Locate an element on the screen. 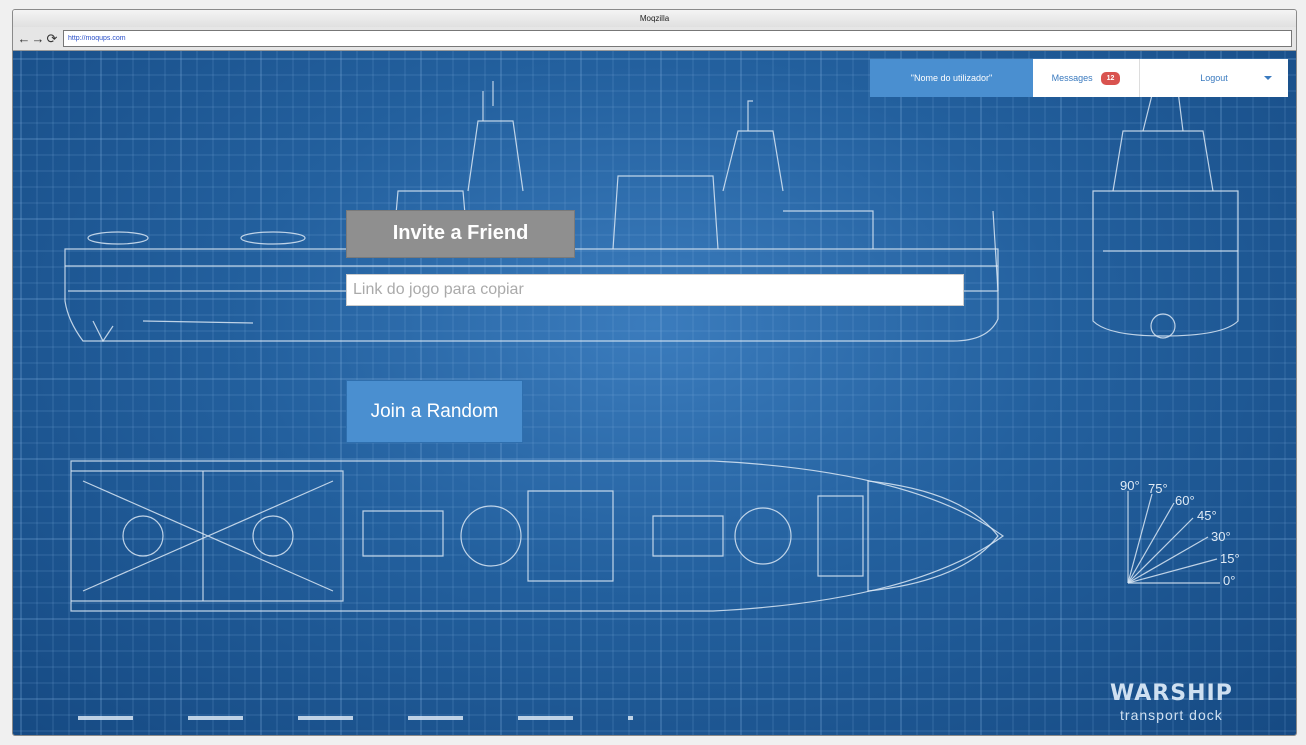  arrow-right-icon: → is located at coordinates (38, 39).